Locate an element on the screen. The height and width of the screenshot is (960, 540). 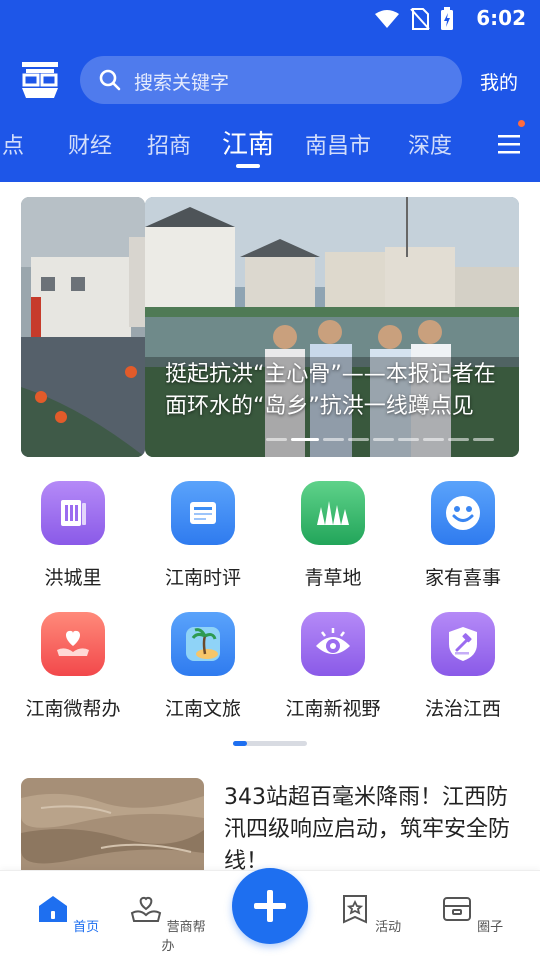
carousel-dots is located at coordinates (380, 439).